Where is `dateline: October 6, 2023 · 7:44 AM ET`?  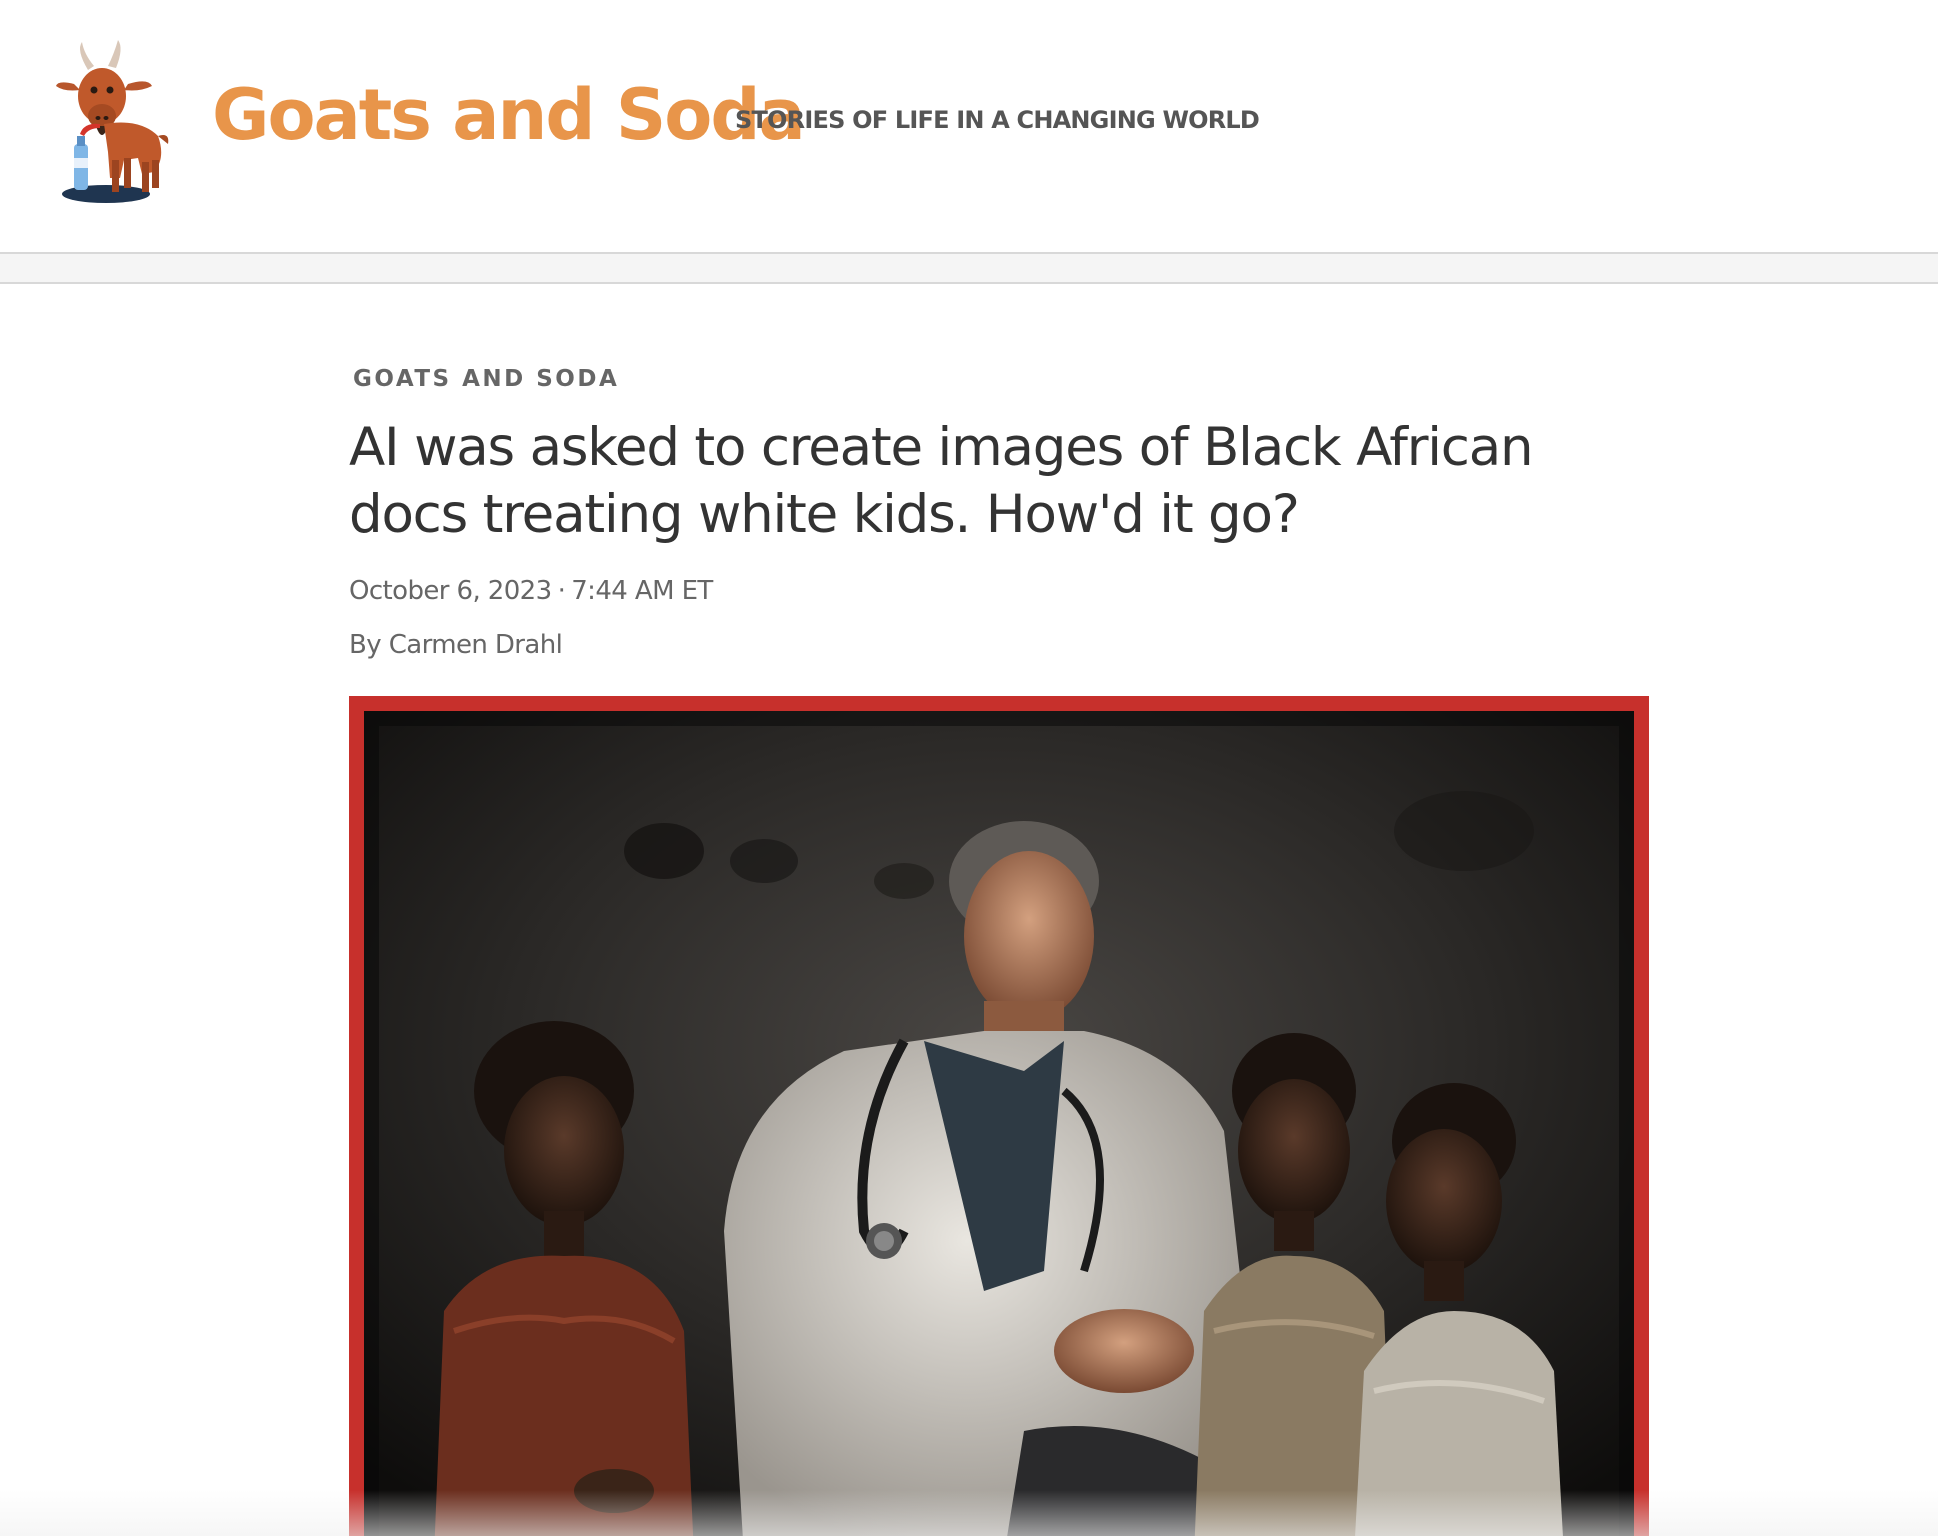
dateline: October 6, 2023 · 7:44 AM ET is located at coordinates (531, 591).